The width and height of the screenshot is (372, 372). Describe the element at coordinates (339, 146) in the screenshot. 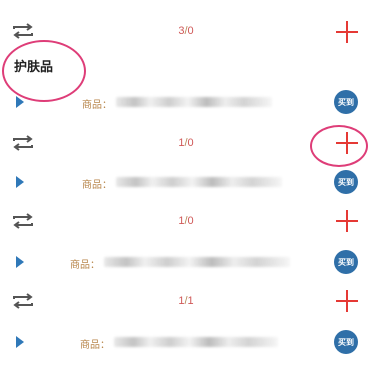

I see `annotation-circle-add` at that location.